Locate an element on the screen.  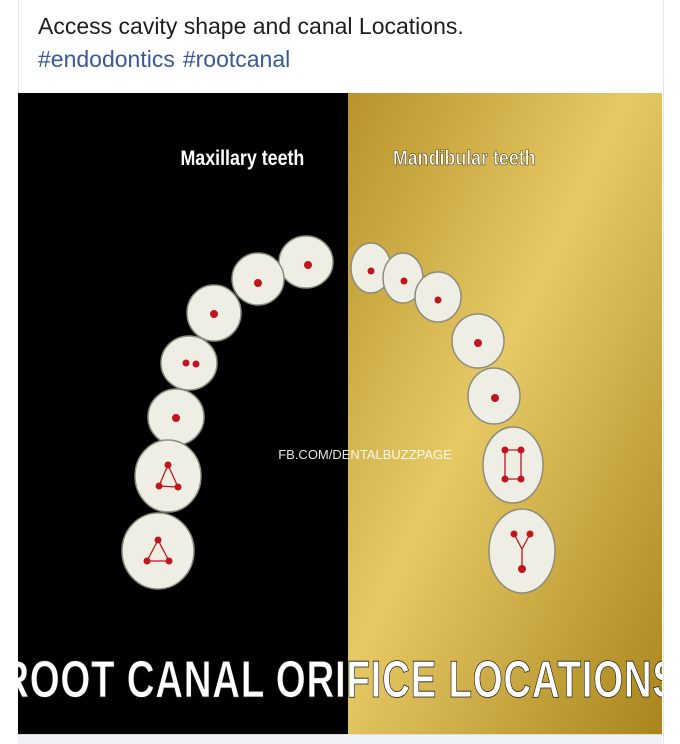
watermark: FB.COM/DENTALBUZZPAGE is located at coordinates (365, 454).